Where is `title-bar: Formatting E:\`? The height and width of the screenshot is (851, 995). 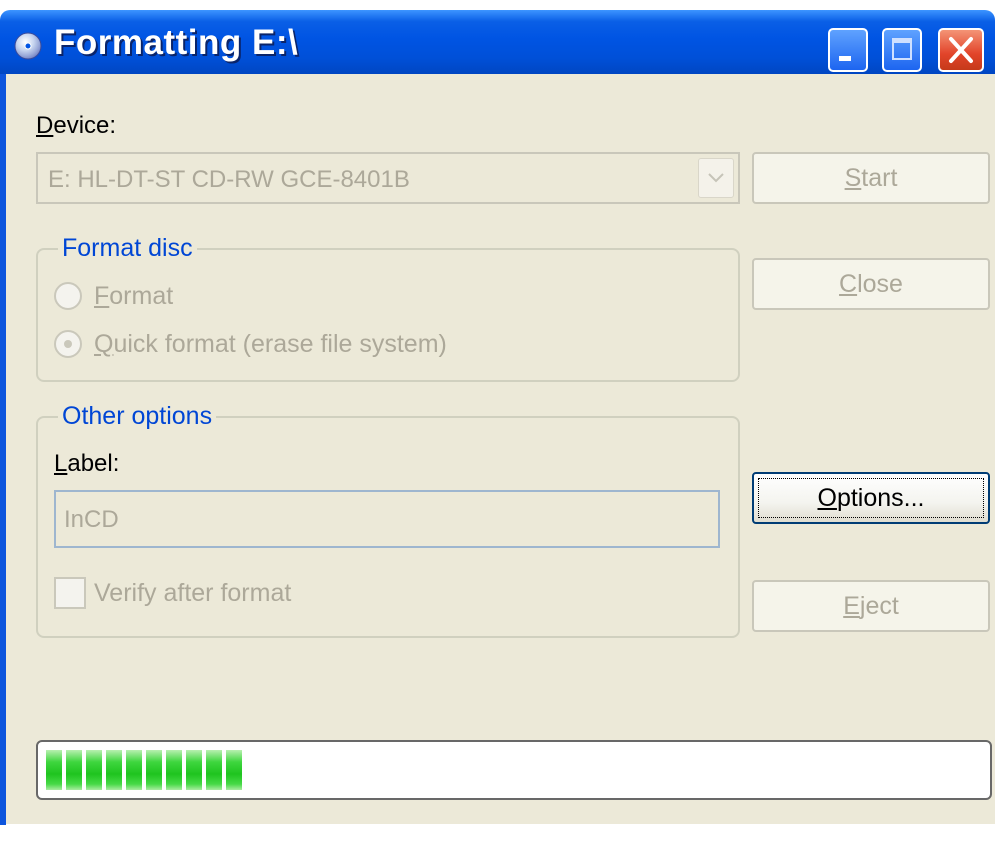 title-bar: Formatting E:\ is located at coordinates (497, 42).